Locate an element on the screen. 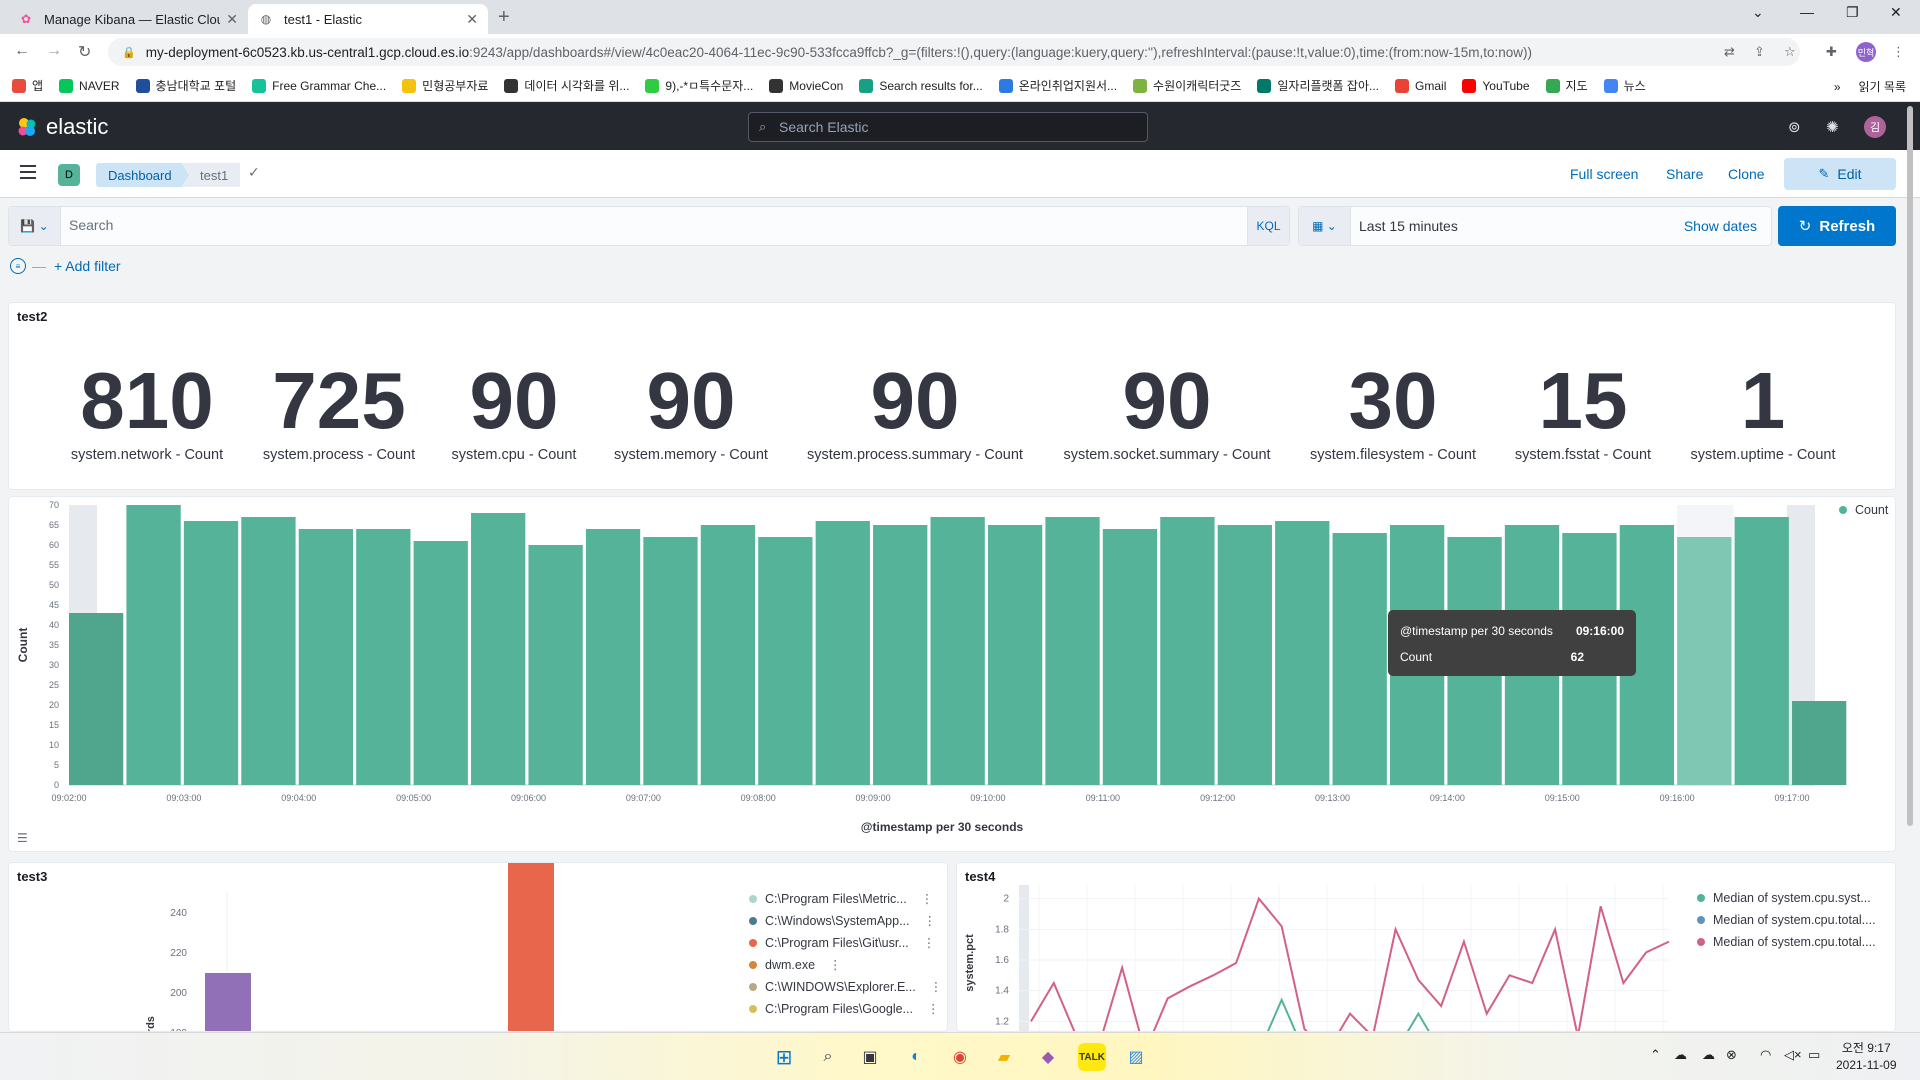  calendar-icon: ▦ ⌄ is located at coordinates (1325, 226).